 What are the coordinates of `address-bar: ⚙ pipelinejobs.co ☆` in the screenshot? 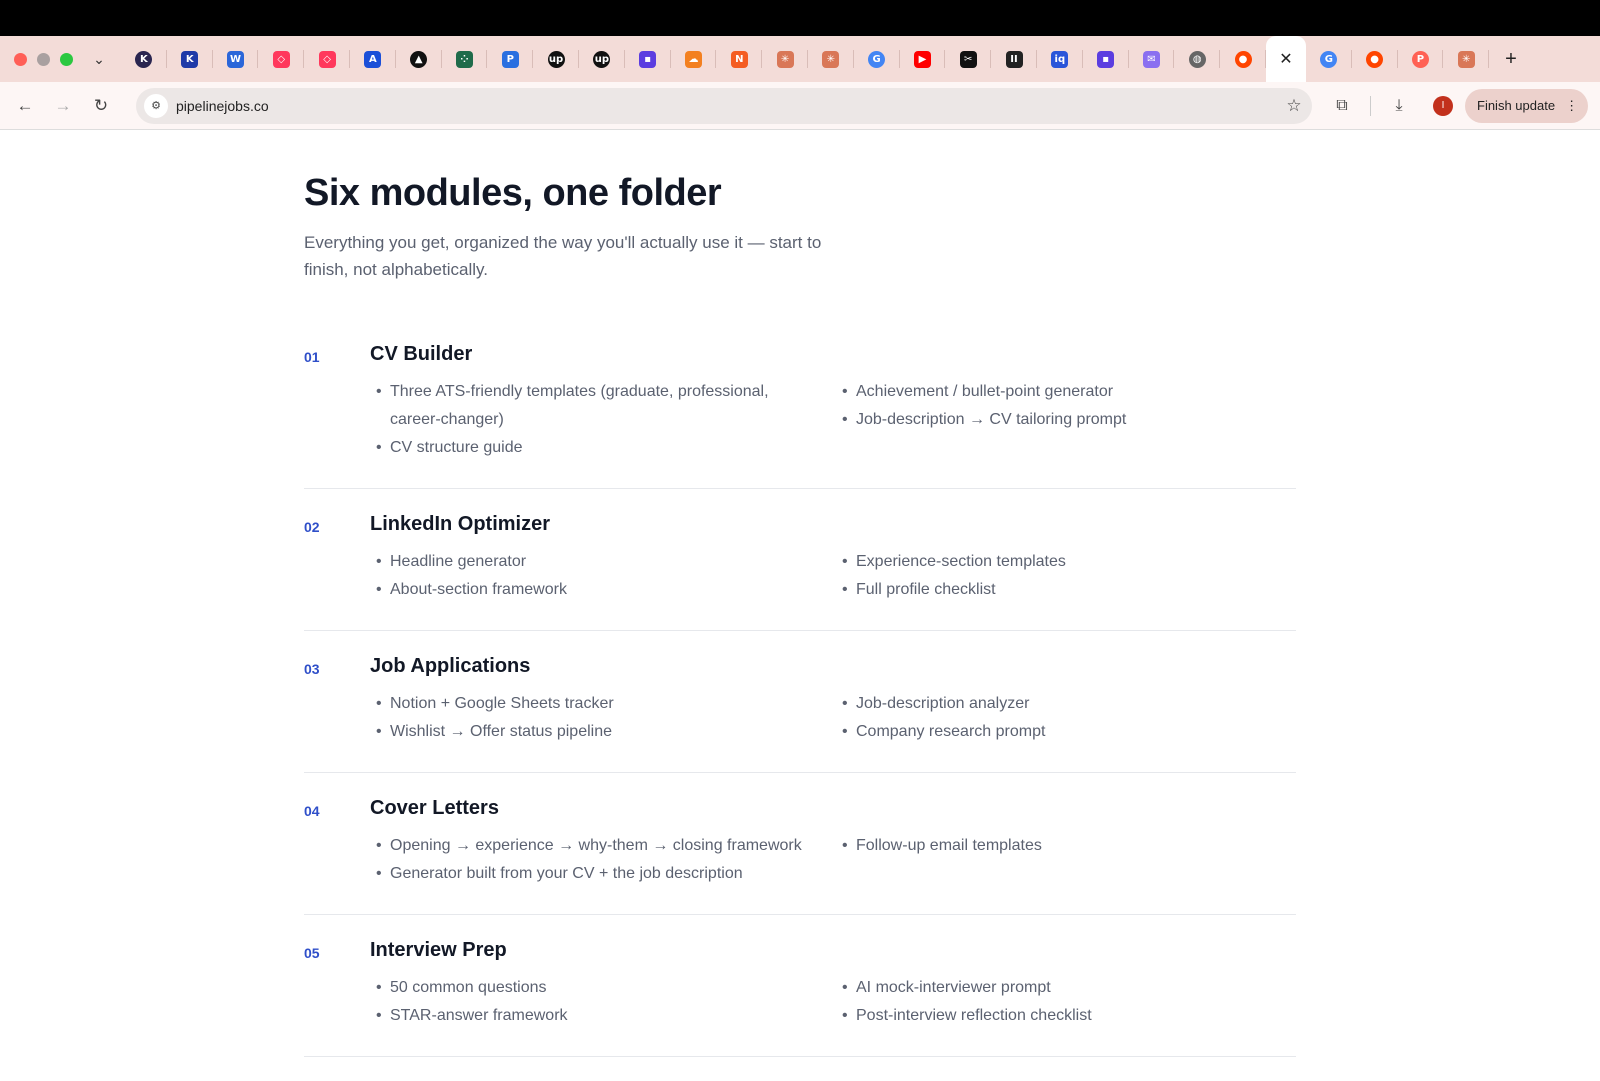 It's located at (724, 105).